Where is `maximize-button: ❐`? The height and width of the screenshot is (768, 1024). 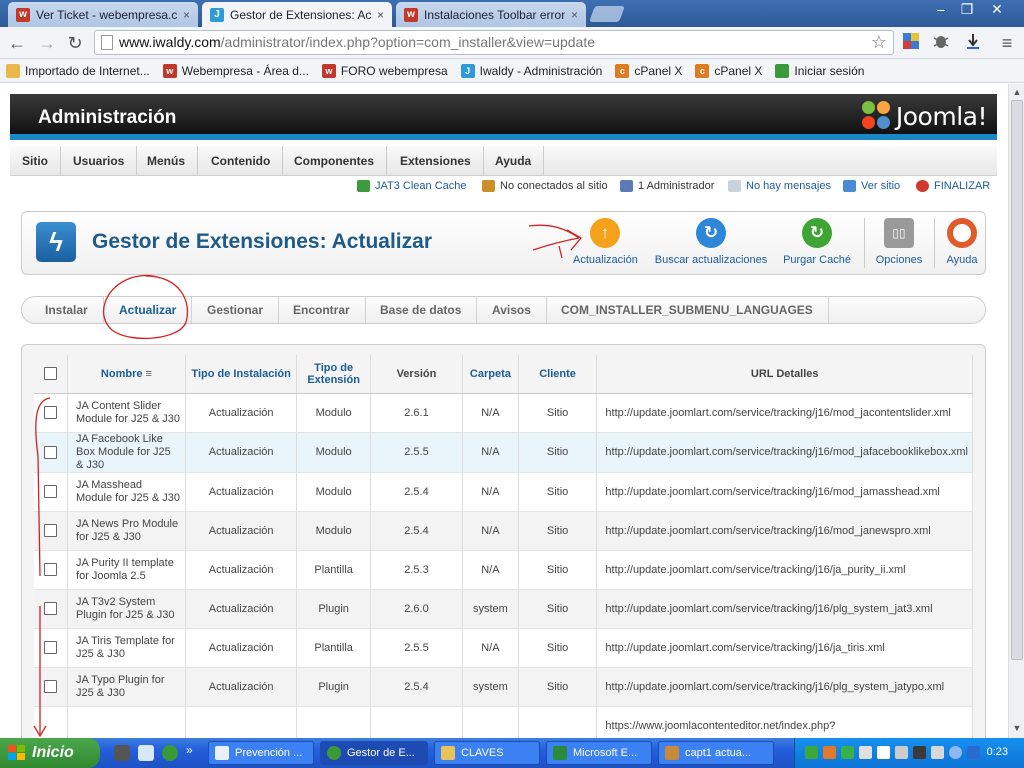
maximize-button: ❐ is located at coordinates (967, 10).